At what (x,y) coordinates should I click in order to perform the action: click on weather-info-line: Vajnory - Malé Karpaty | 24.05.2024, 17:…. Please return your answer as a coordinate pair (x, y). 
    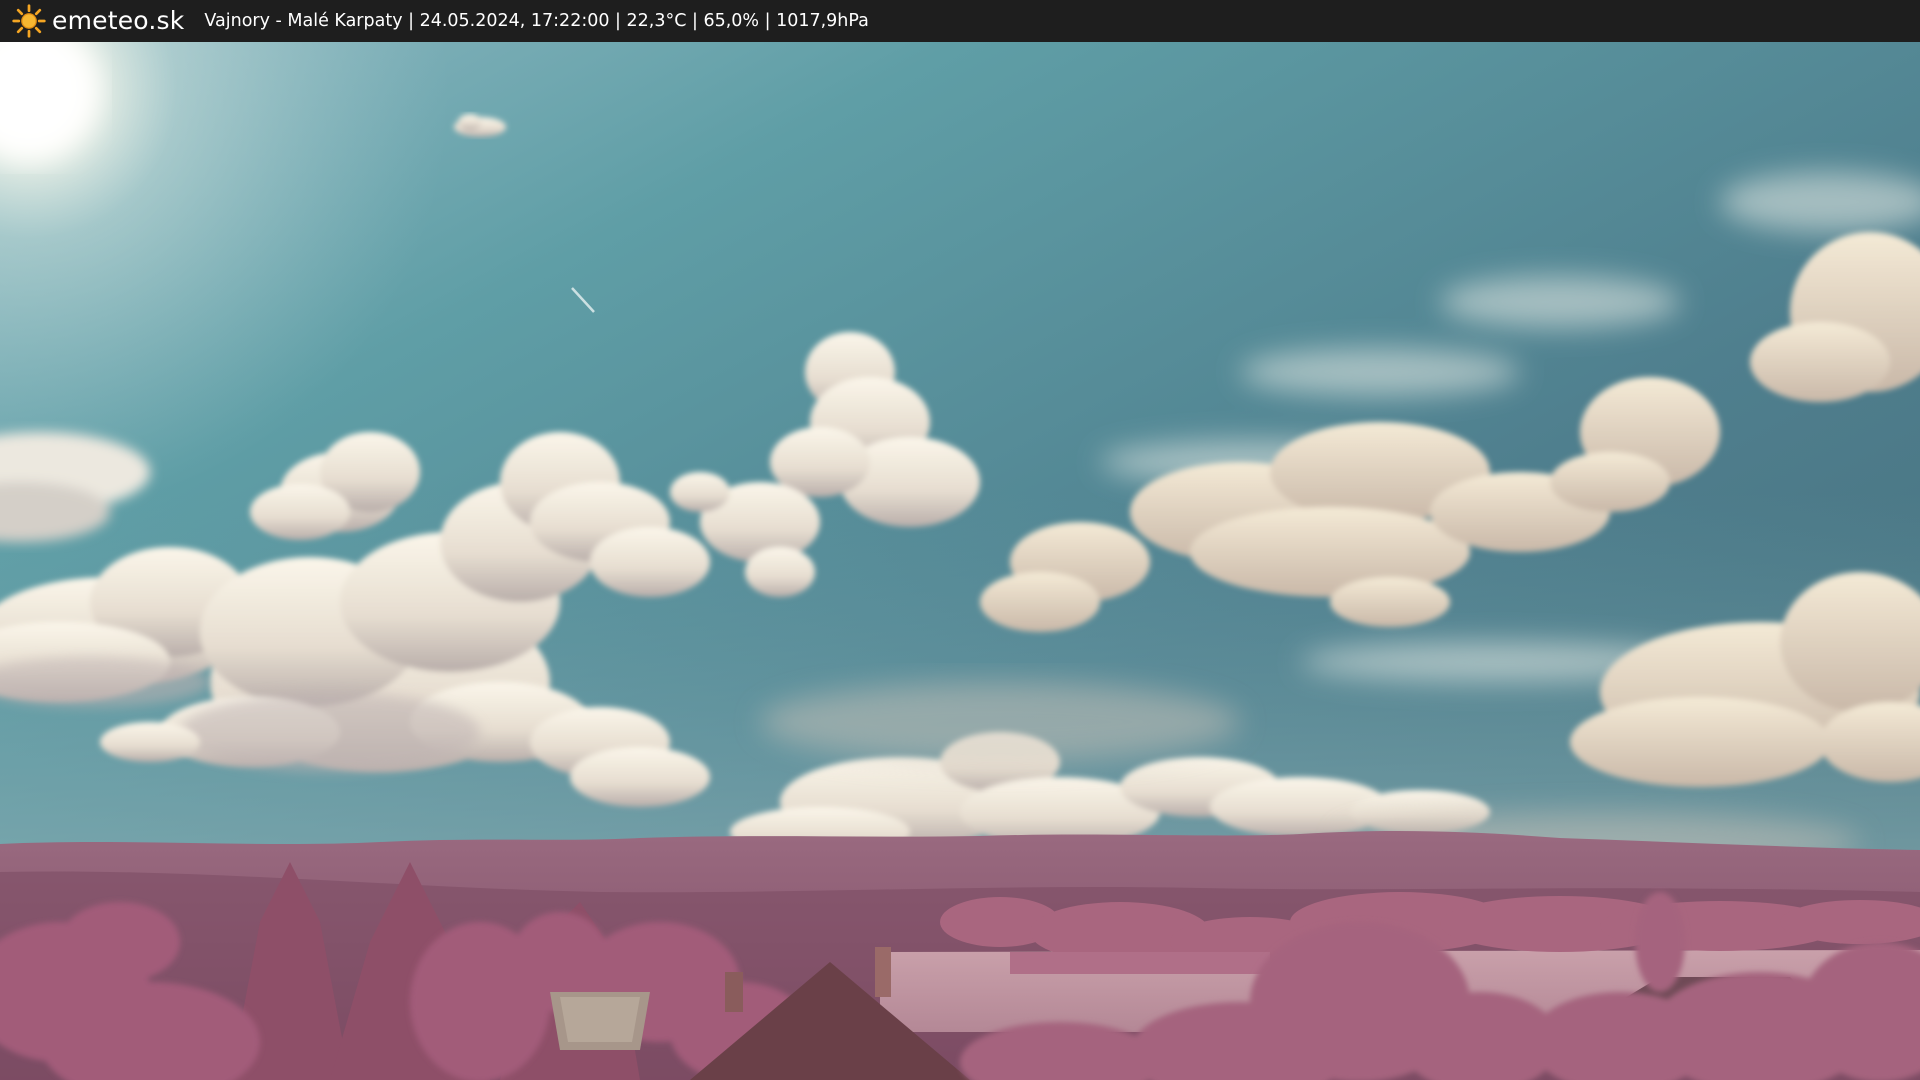
    Looking at the image, I should click on (536, 21).